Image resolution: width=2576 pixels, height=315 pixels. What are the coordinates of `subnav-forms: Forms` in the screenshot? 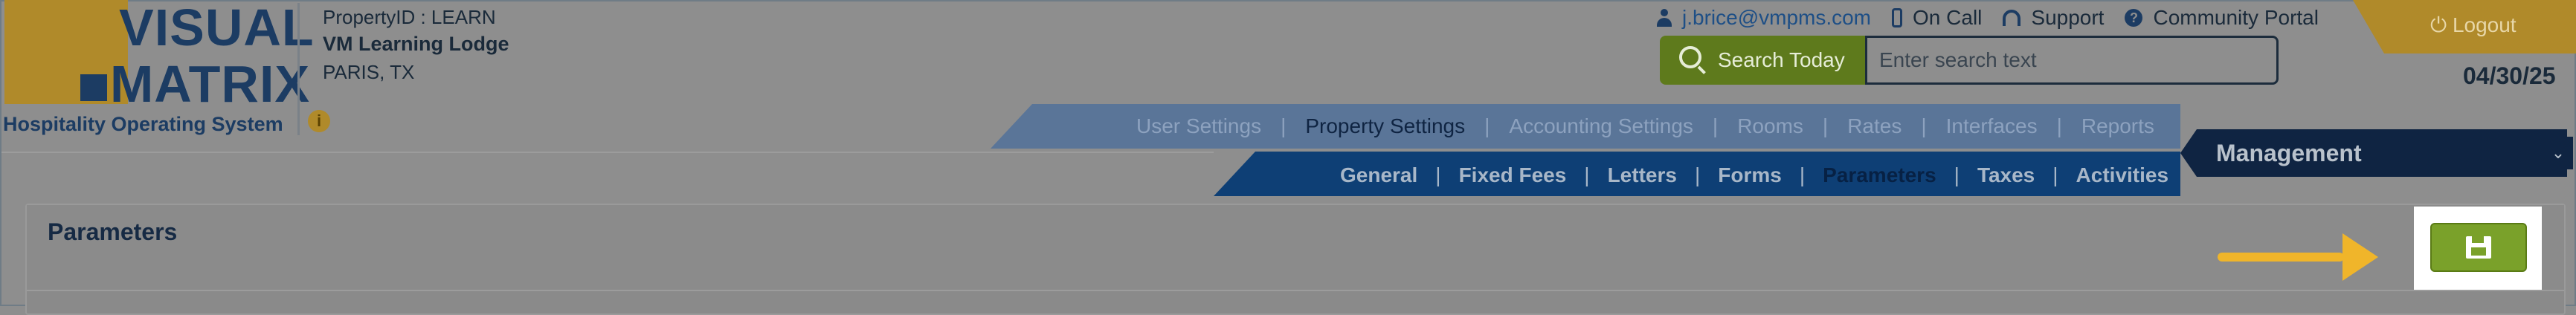 It's located at (1750, 175).